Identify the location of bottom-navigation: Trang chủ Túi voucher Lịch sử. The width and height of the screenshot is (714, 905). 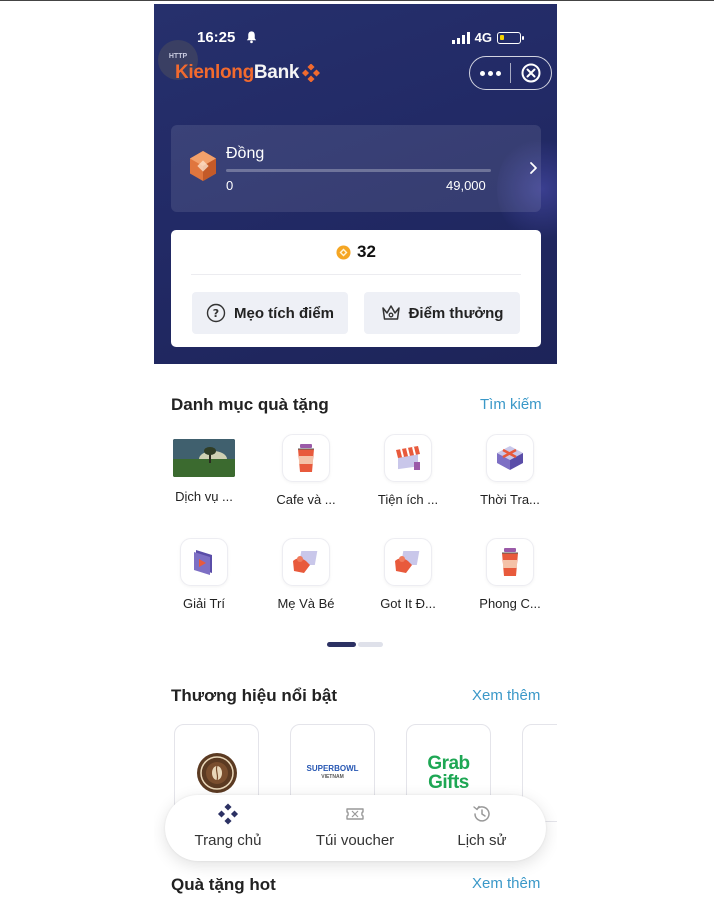
(355, 828).